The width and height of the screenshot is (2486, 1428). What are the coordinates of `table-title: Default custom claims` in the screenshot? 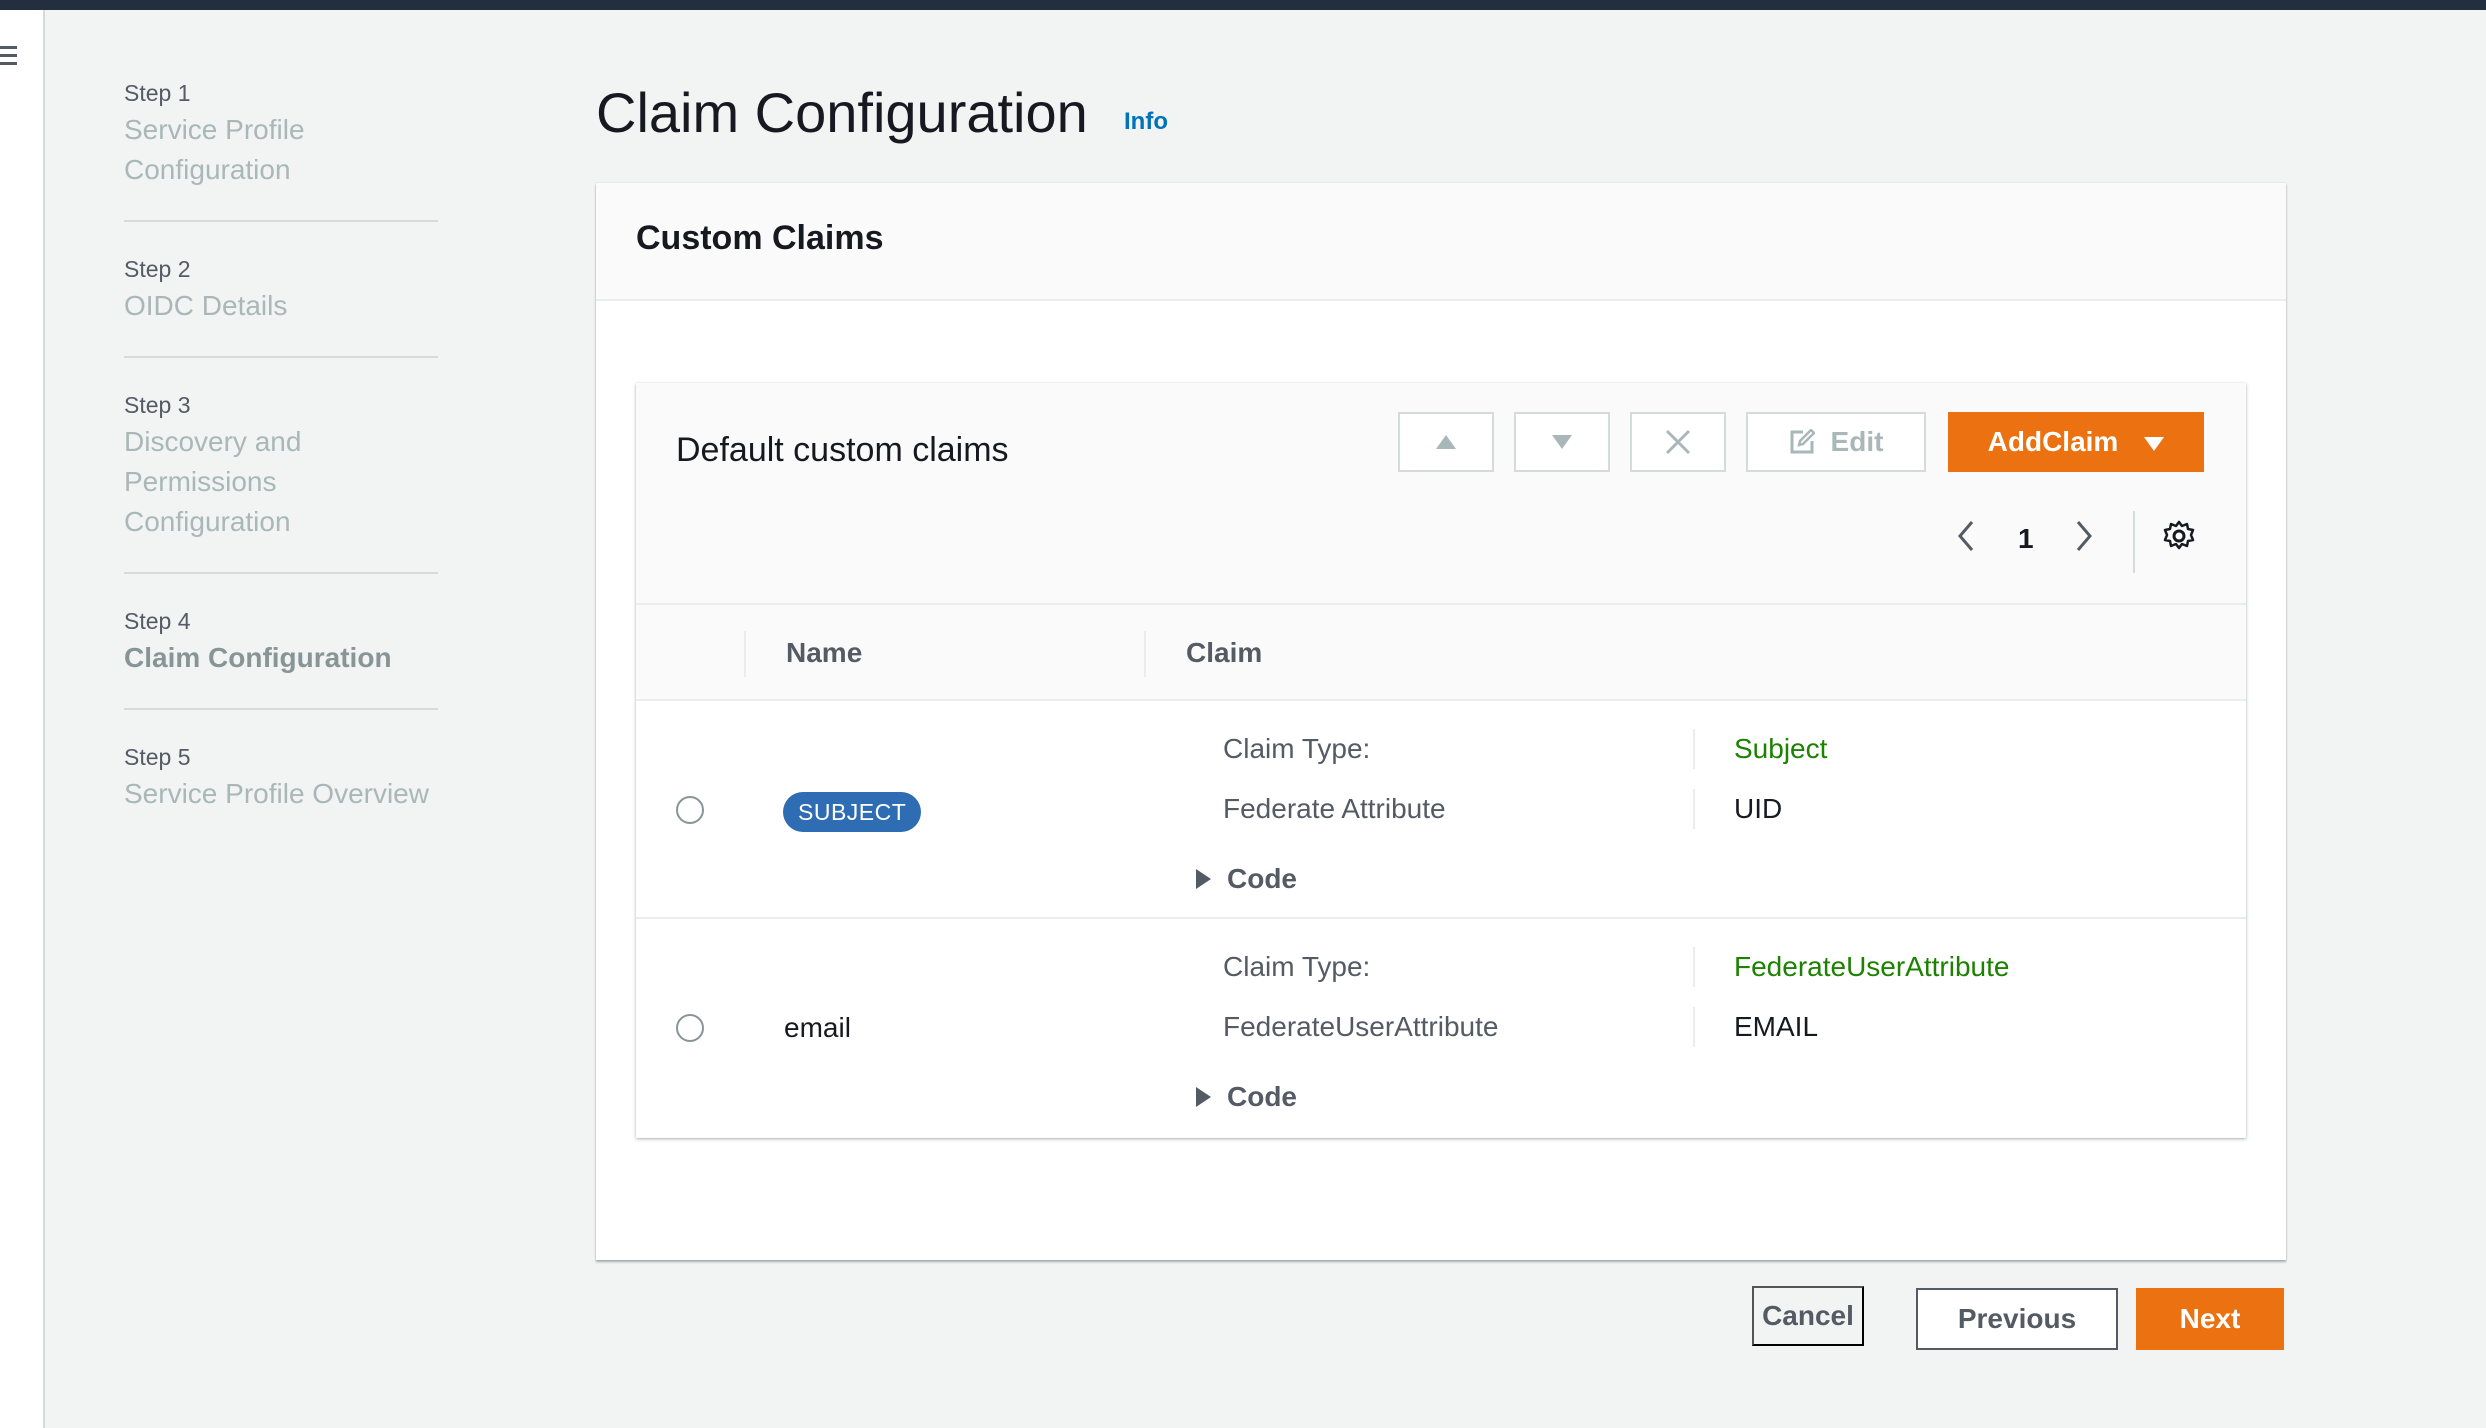 It's located at (842, 450).